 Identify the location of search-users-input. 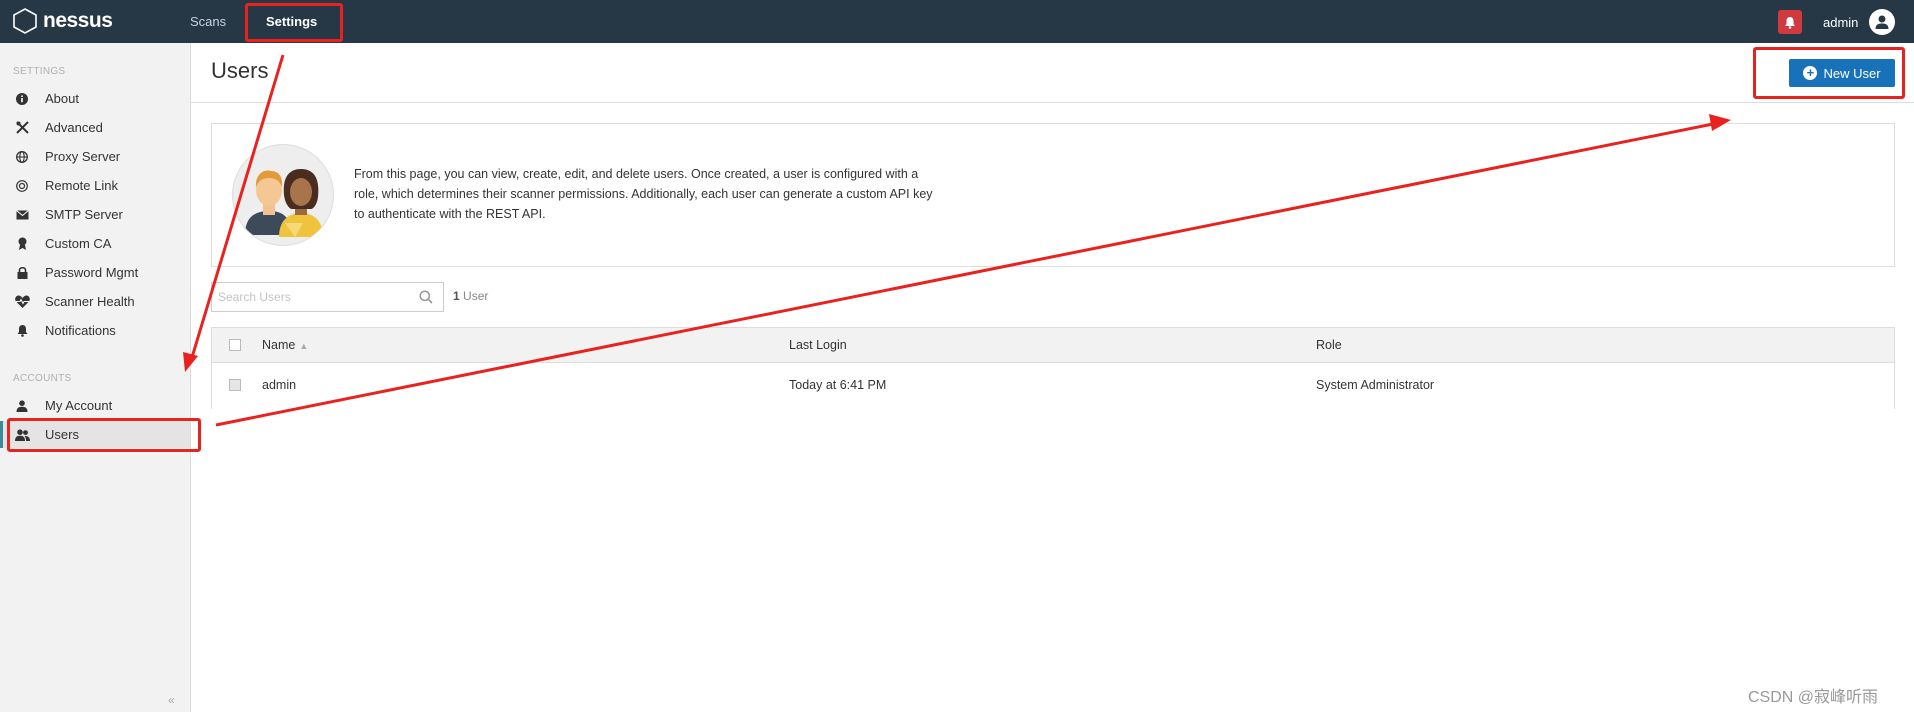
(313, 297).